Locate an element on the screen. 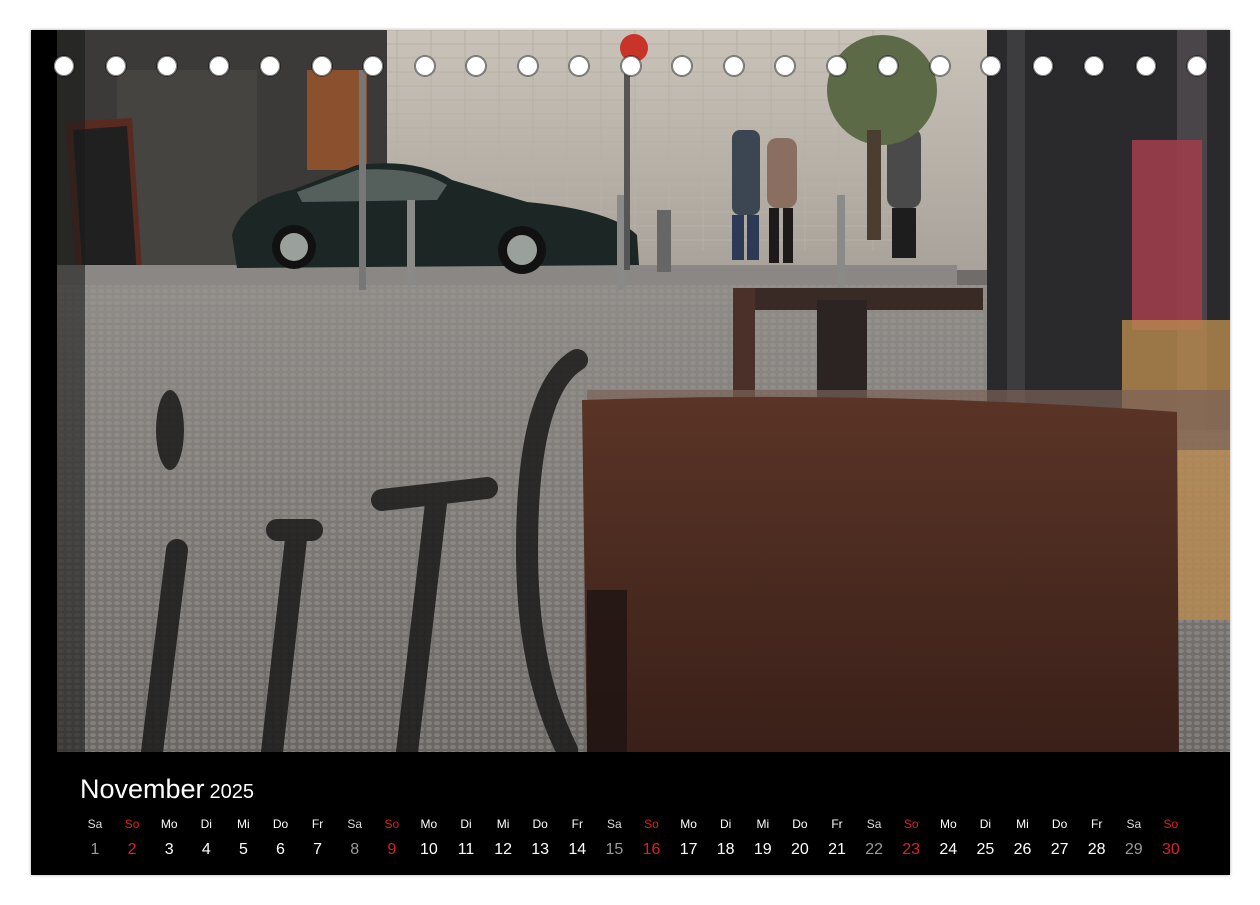 This screenshot has height=905, width=1260. day-number: 29 is located at coordinates (1133, 849).